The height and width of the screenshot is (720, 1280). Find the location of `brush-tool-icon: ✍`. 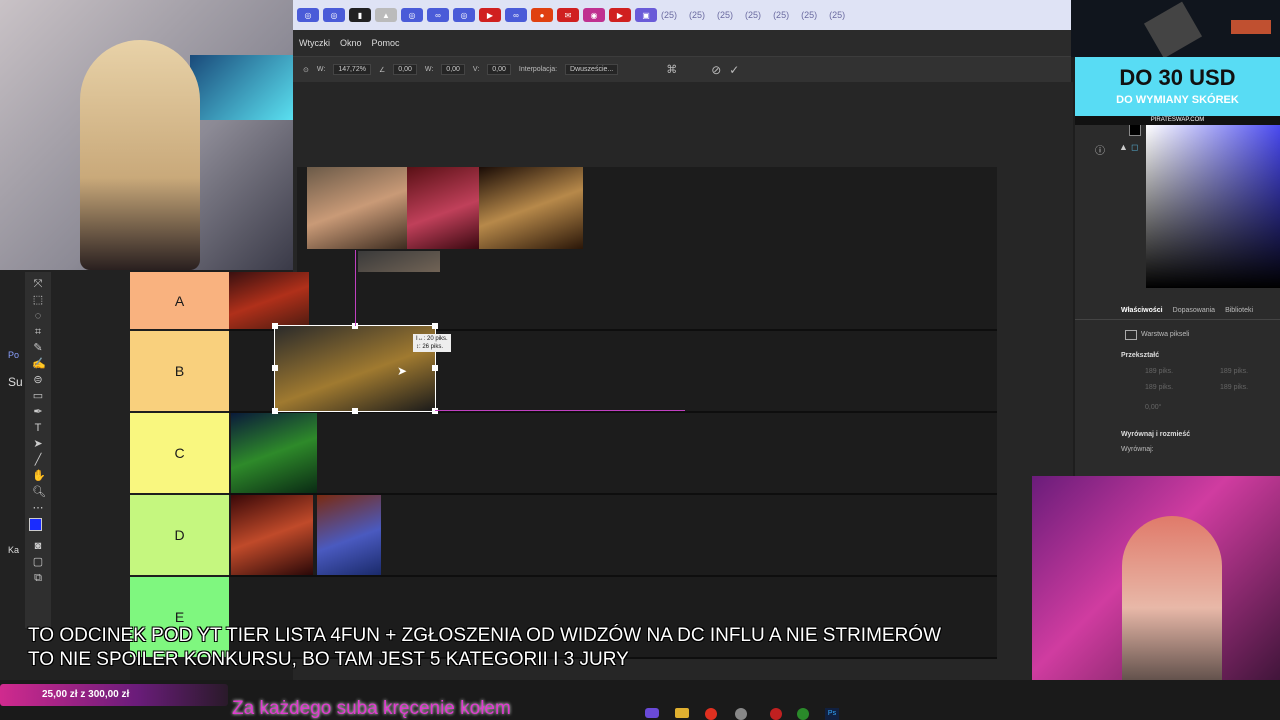

brush-tool-icon: ✍ is located at coordinates (39, 364).